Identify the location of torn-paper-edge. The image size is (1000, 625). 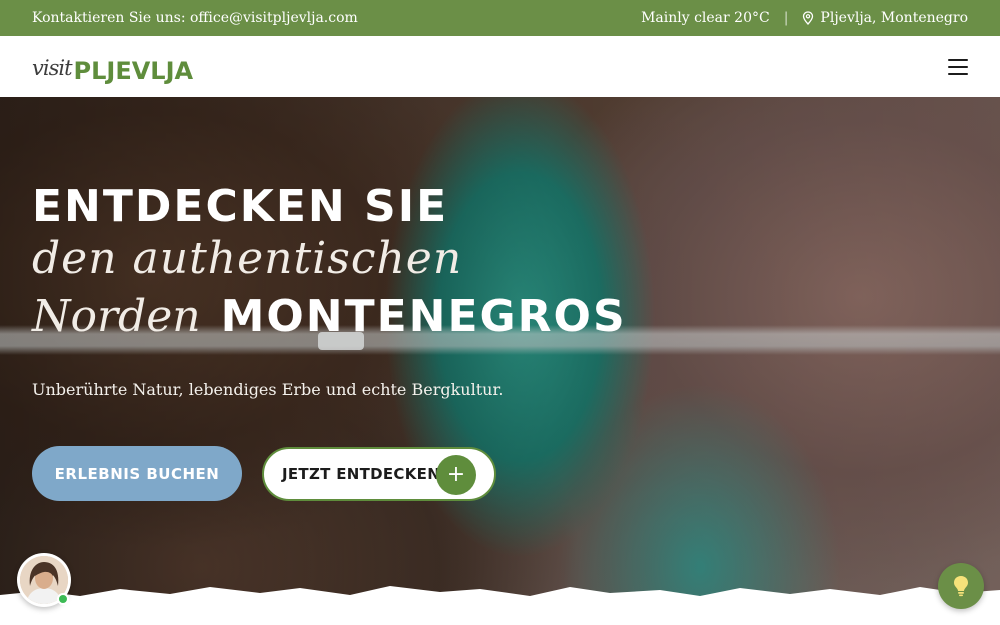
(500, 605).